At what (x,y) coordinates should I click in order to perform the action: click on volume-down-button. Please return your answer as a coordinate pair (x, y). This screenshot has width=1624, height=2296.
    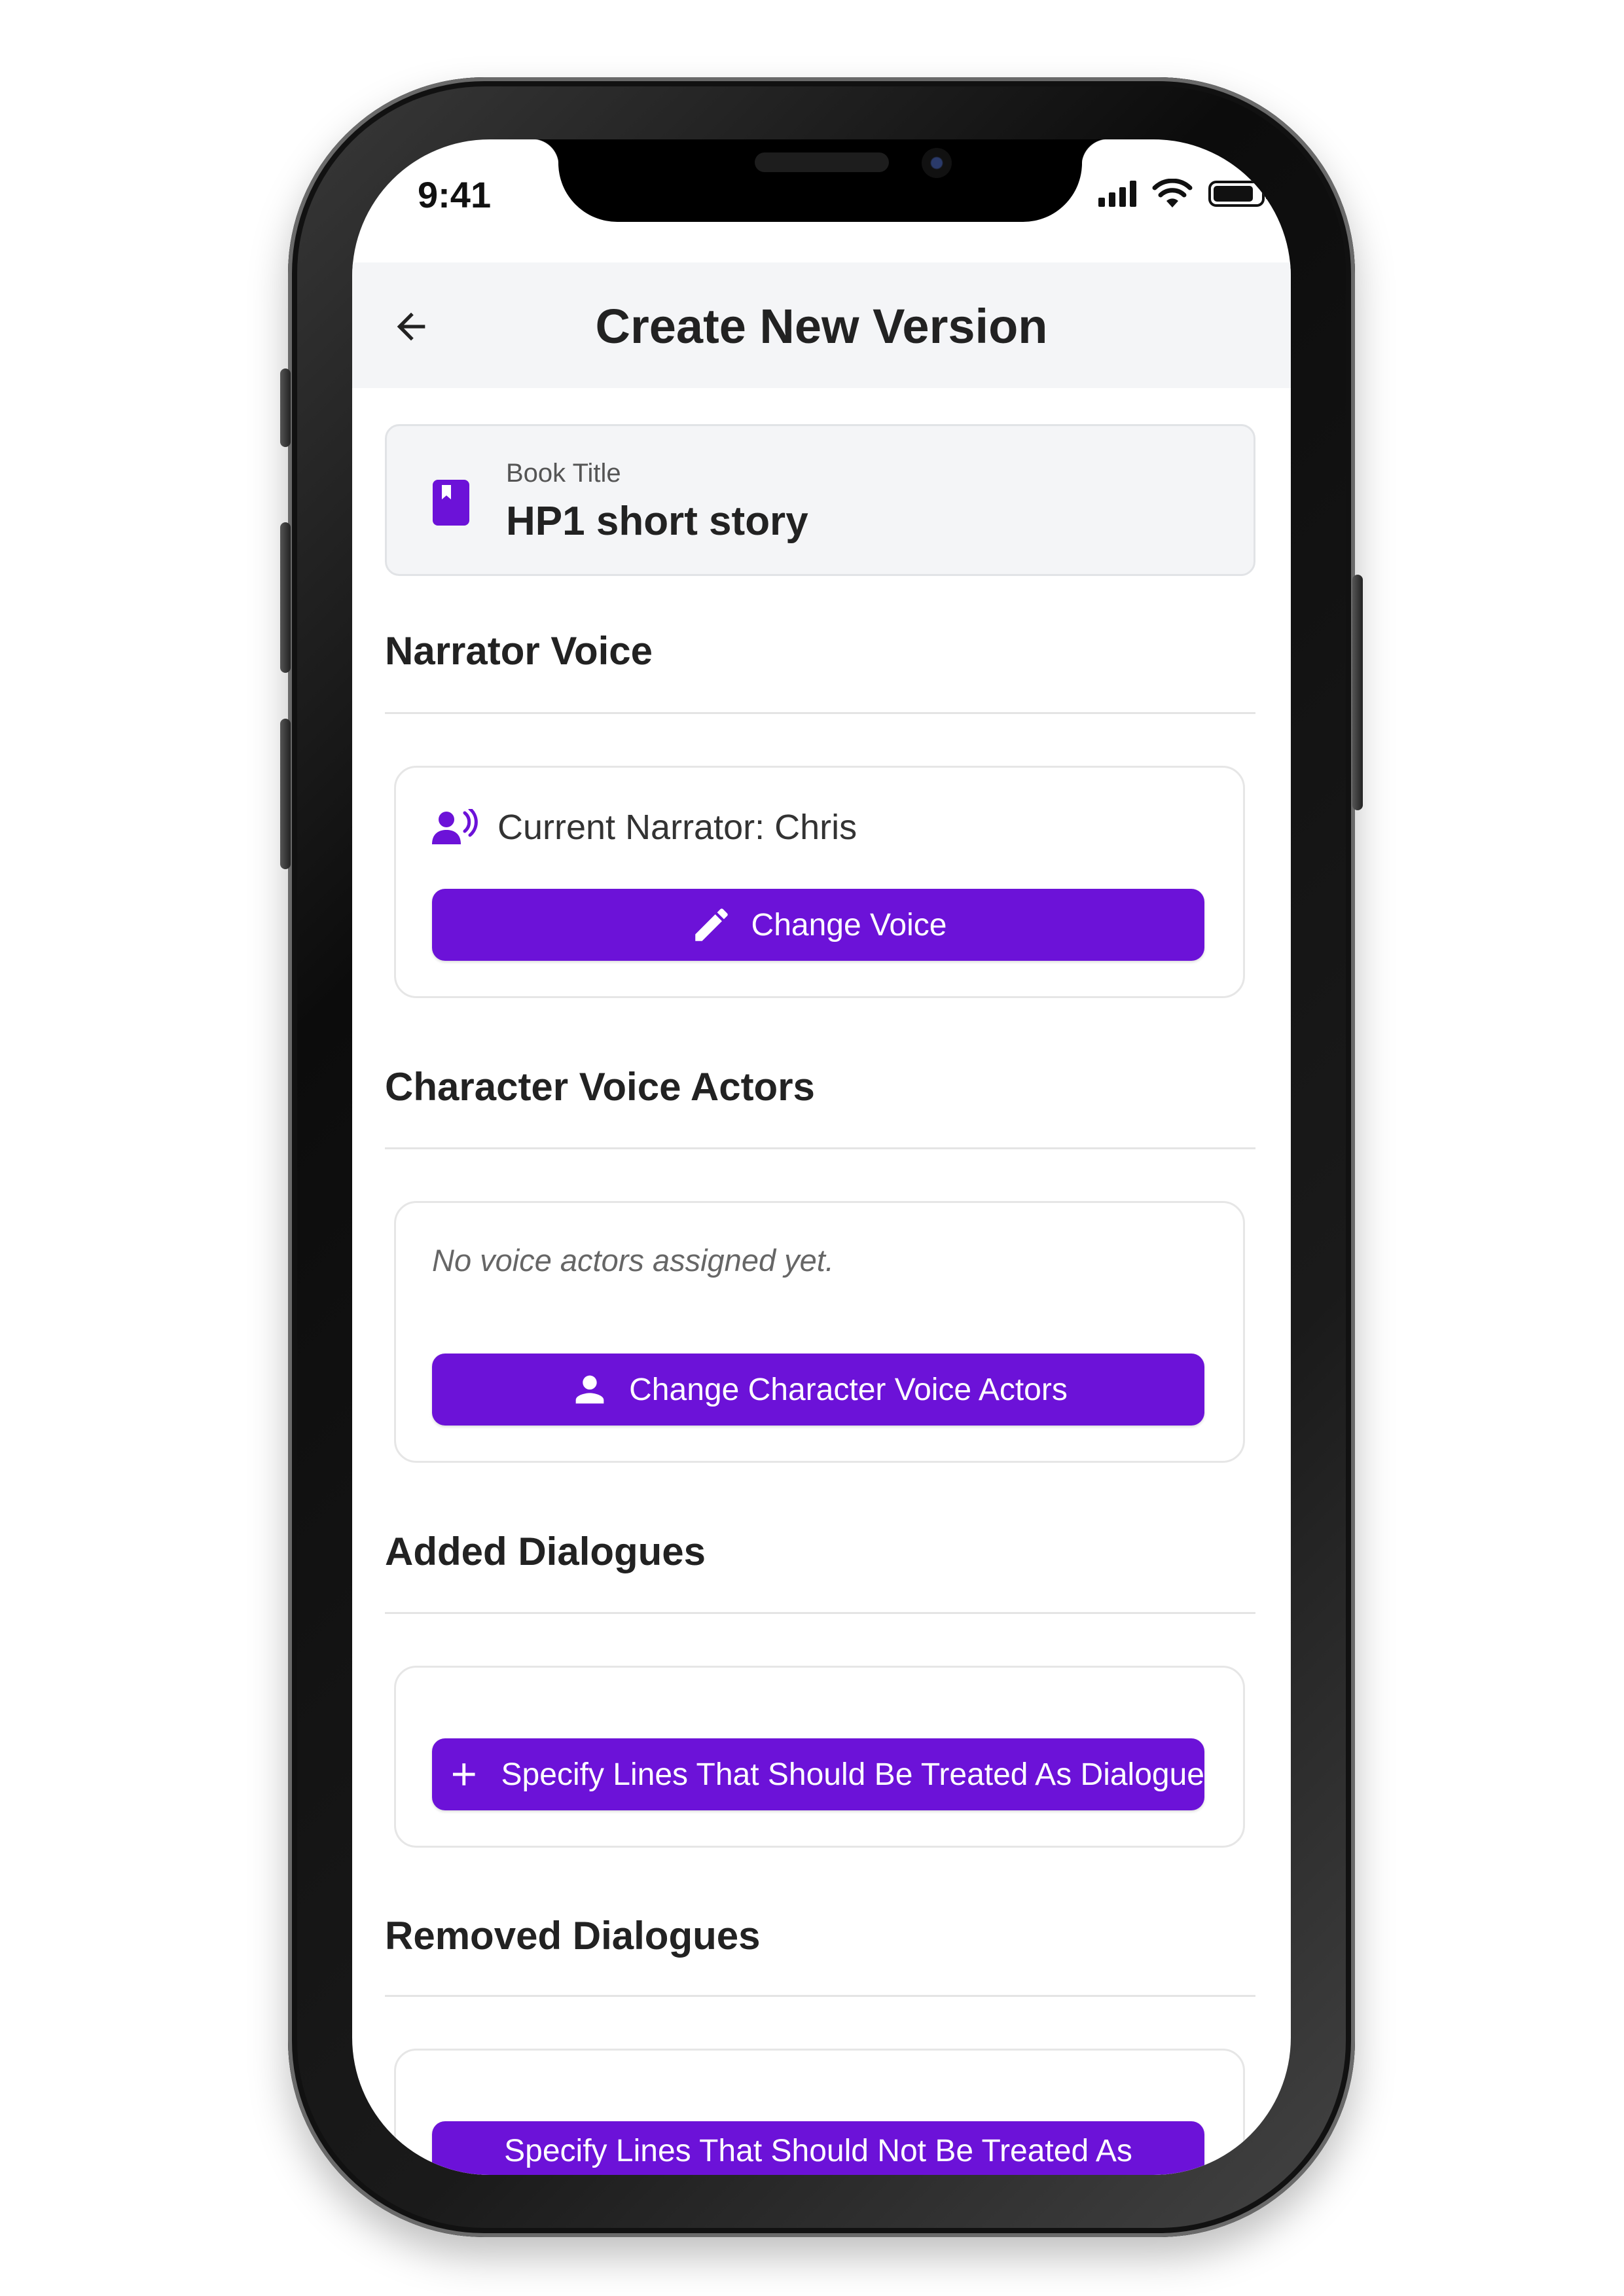
    Looking at the image, I should click on (285, 794).